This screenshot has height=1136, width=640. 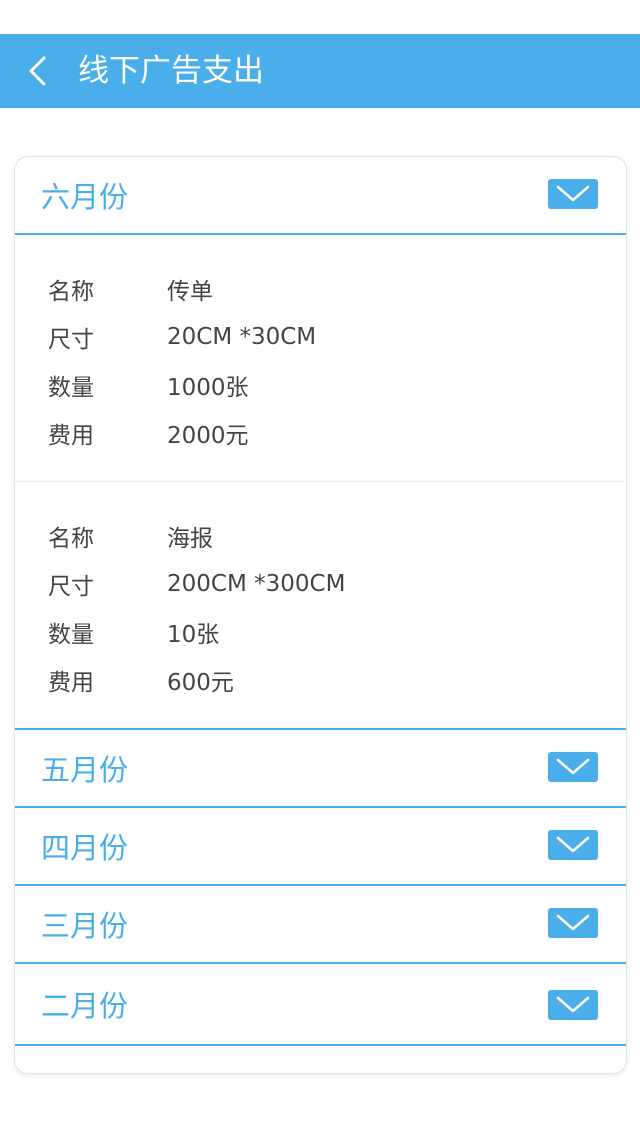 I want to click on item-row-size: 尺寸 20CM *30CM, so click(x=320, y=337).